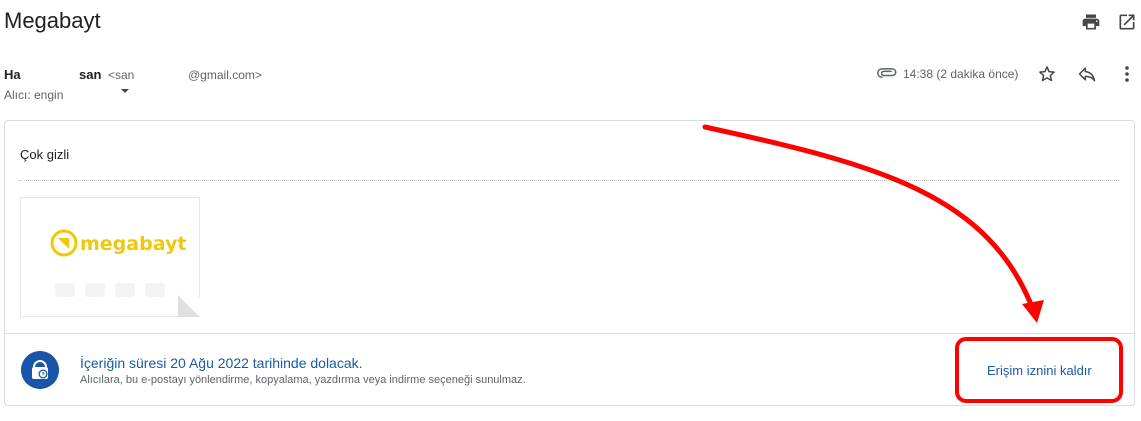  I want to click on reply-icon, so click(1087, 74).